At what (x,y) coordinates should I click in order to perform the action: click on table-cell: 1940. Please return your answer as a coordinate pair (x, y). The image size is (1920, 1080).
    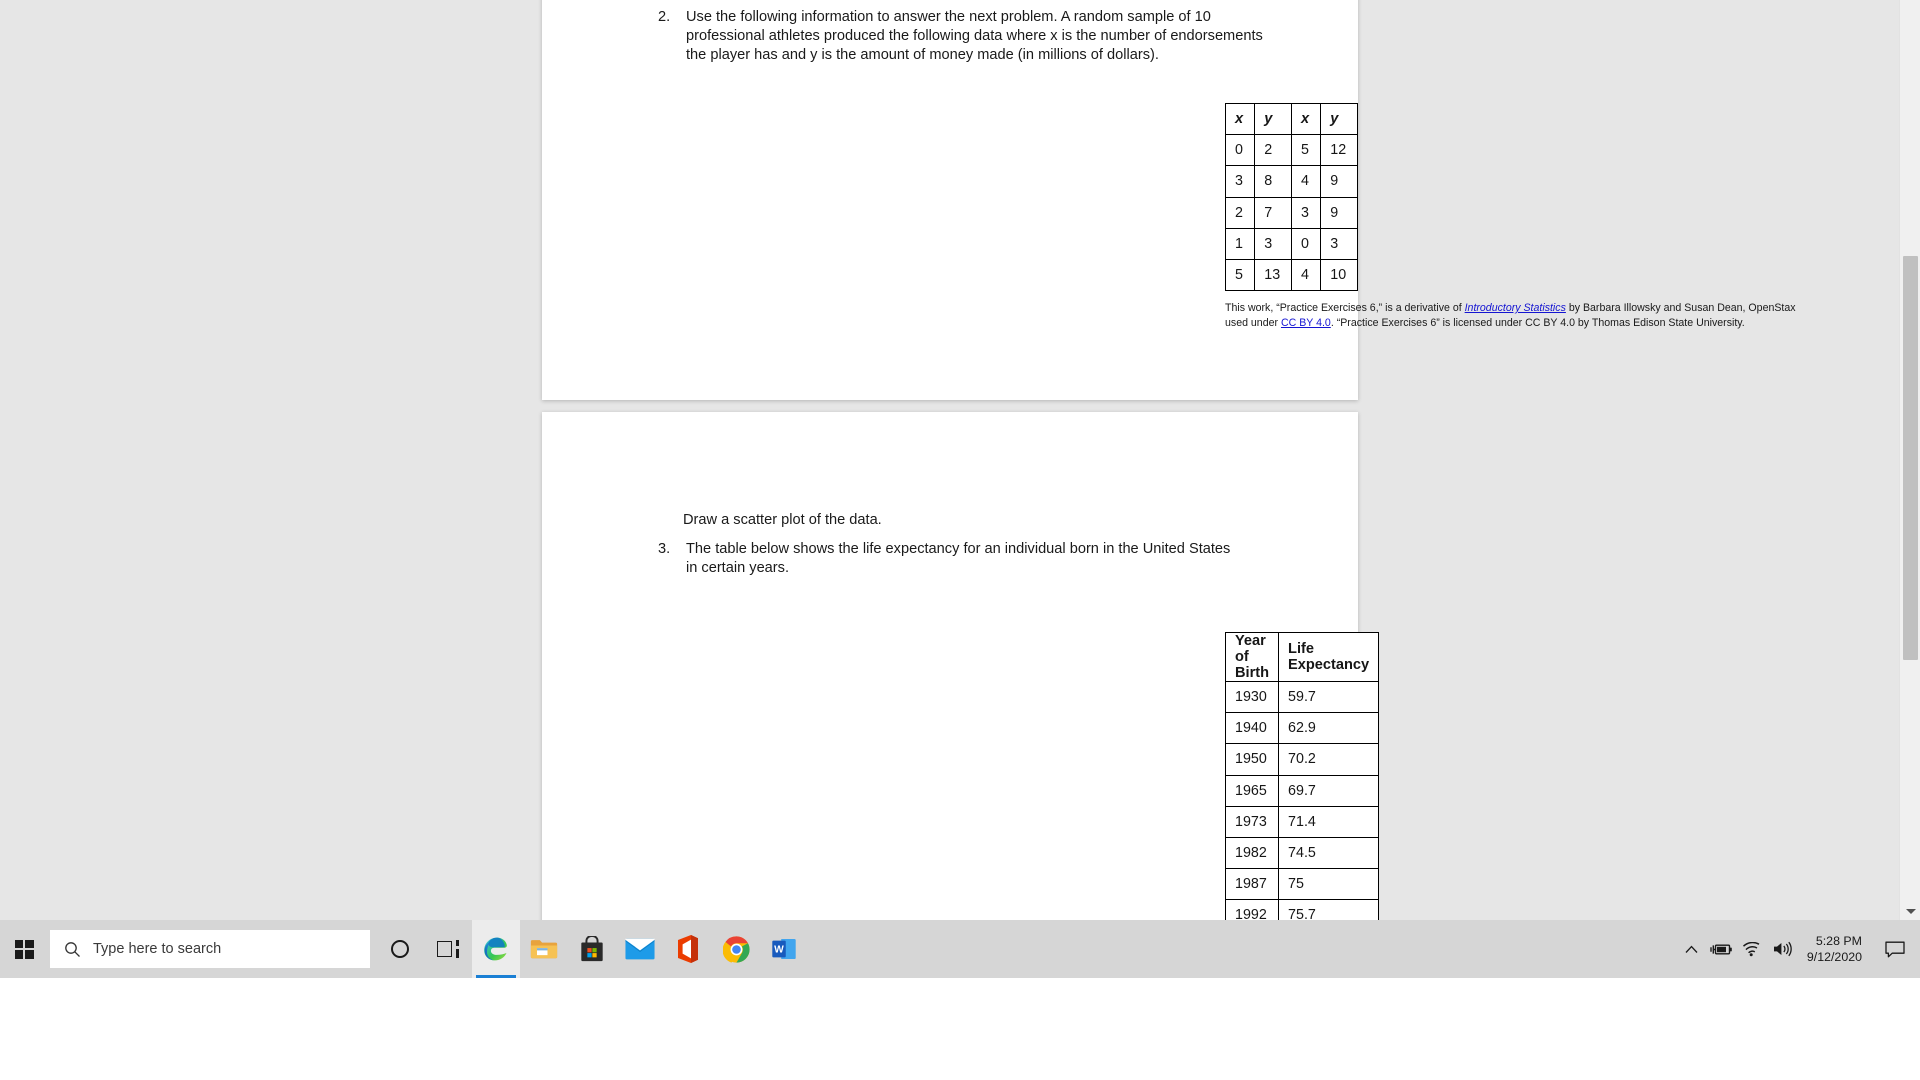
    Looking at the image, I should click on (1252, 728).